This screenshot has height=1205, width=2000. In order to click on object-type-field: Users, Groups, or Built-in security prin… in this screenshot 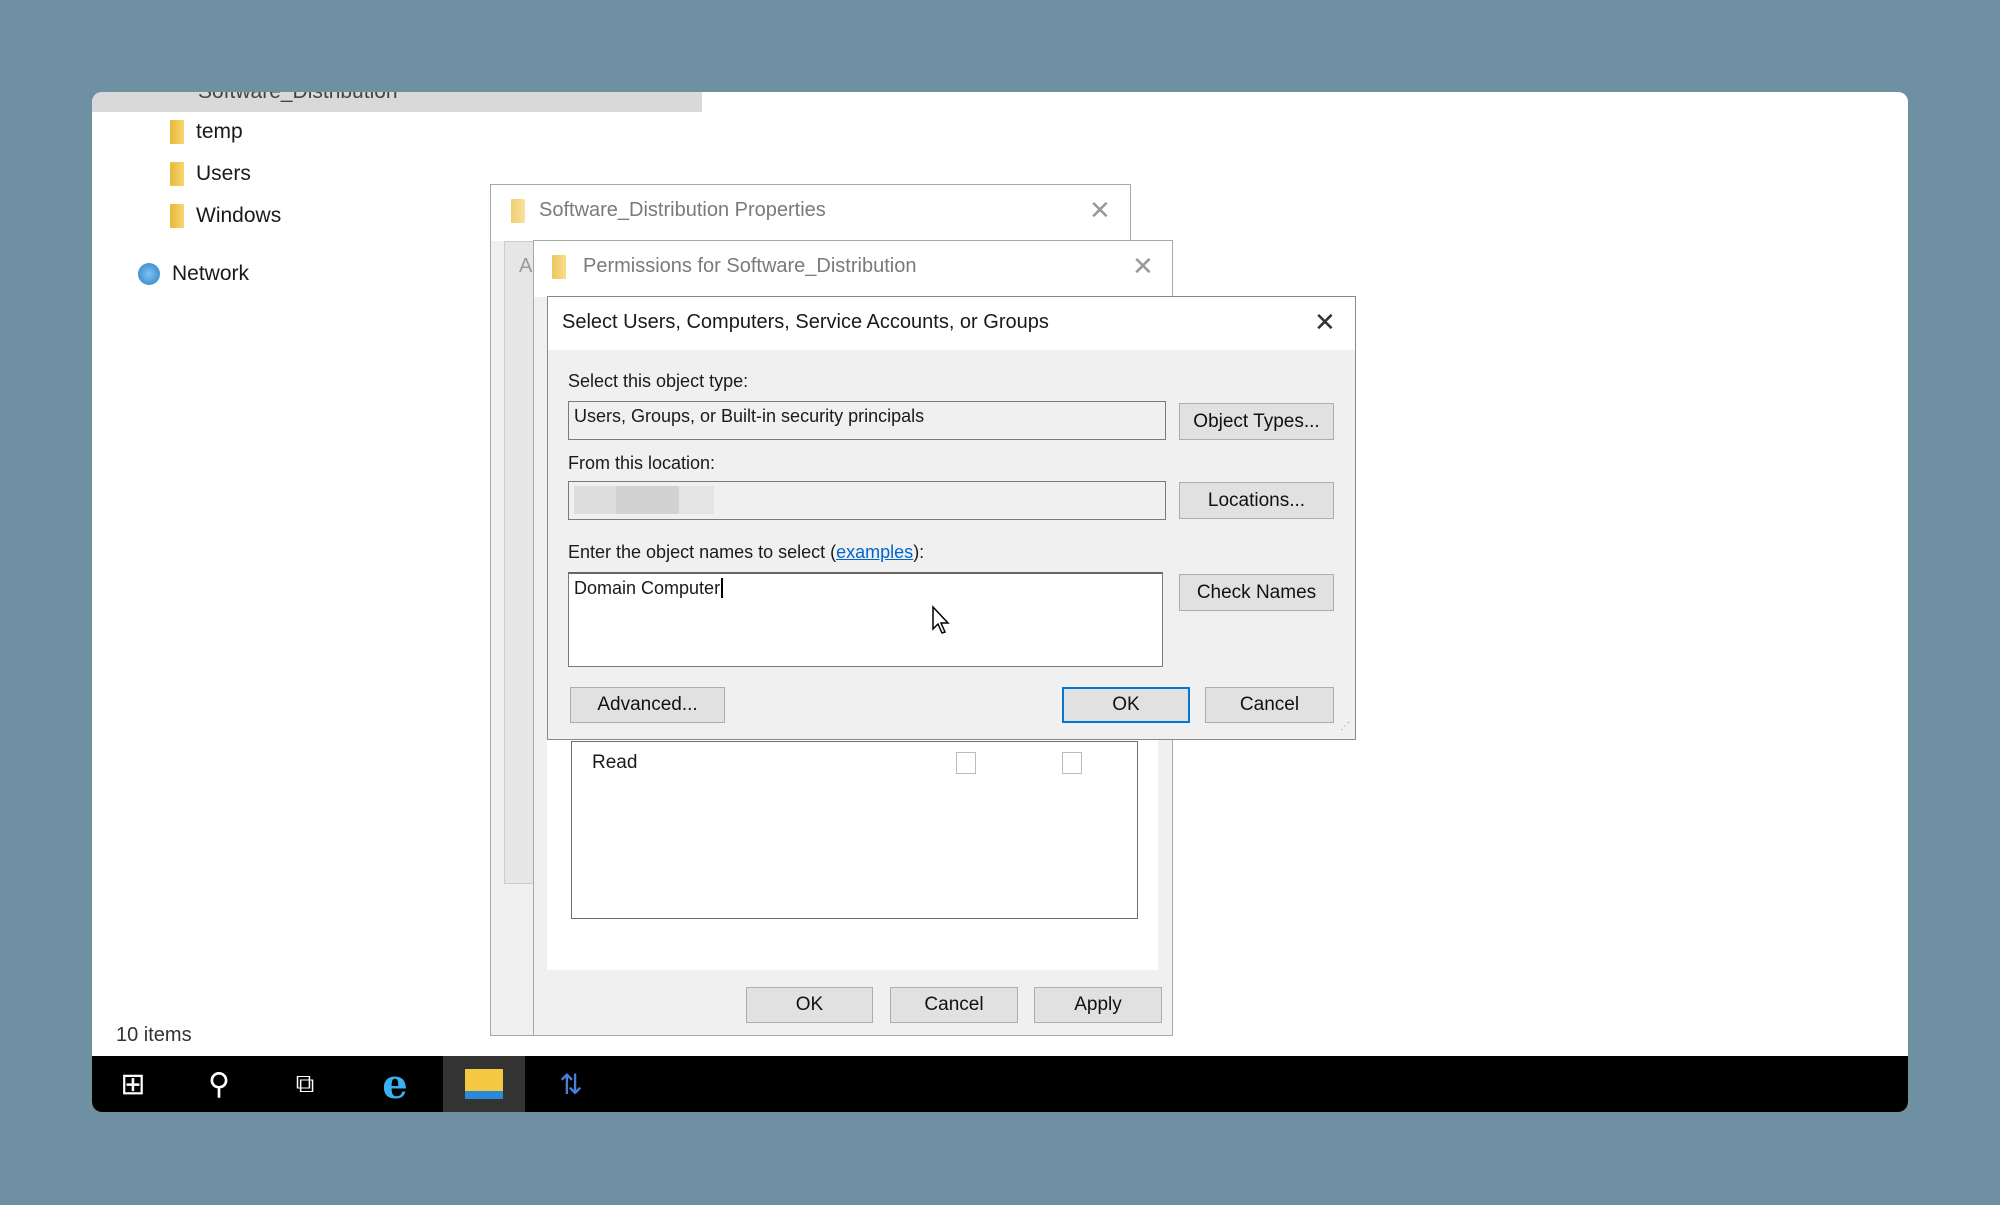, I will do `click(867, 420)`.